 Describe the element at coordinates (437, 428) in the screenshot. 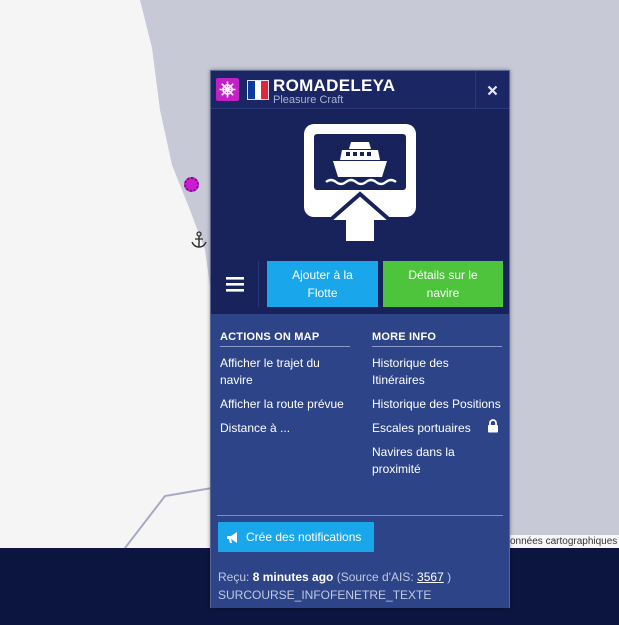

I see `port-calls-link: Escales portuaires` at that location.